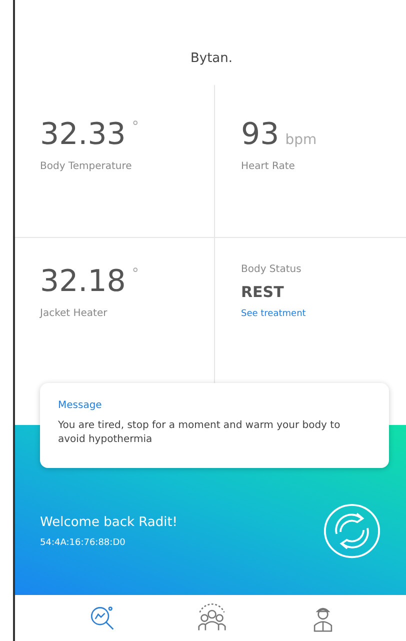  What do you see at coordinates (109, 522) in the screenshot?
I see `welcome-text: Welcome back Radit!` at bounding box center [109, 522].